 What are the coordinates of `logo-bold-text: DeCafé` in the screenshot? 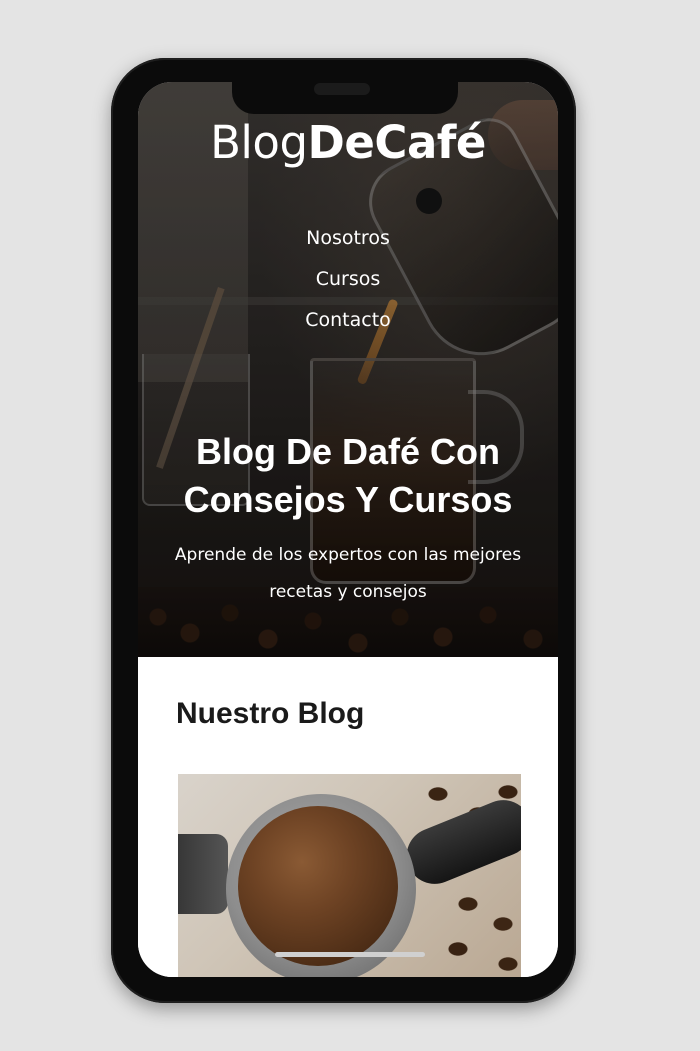 It's located at (397, 142).